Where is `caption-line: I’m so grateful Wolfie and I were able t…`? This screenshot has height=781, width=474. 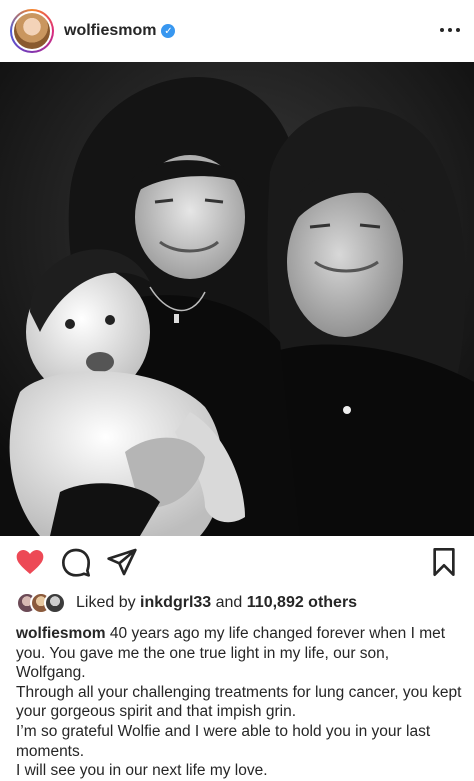 caption-line: I’m so grateful Wolfie and I were able t… is located at coordinates (223, 741).